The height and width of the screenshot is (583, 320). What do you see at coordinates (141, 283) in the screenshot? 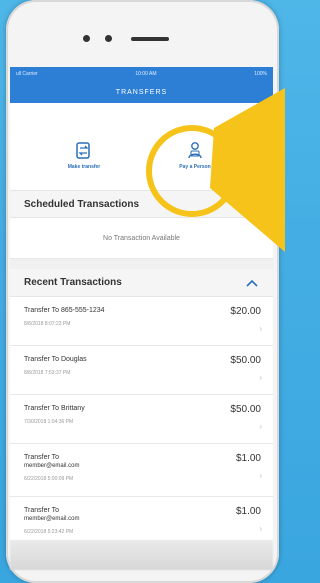
I see `recent-transactions-header: Recent Transactions` at bounding box center [141, 283].